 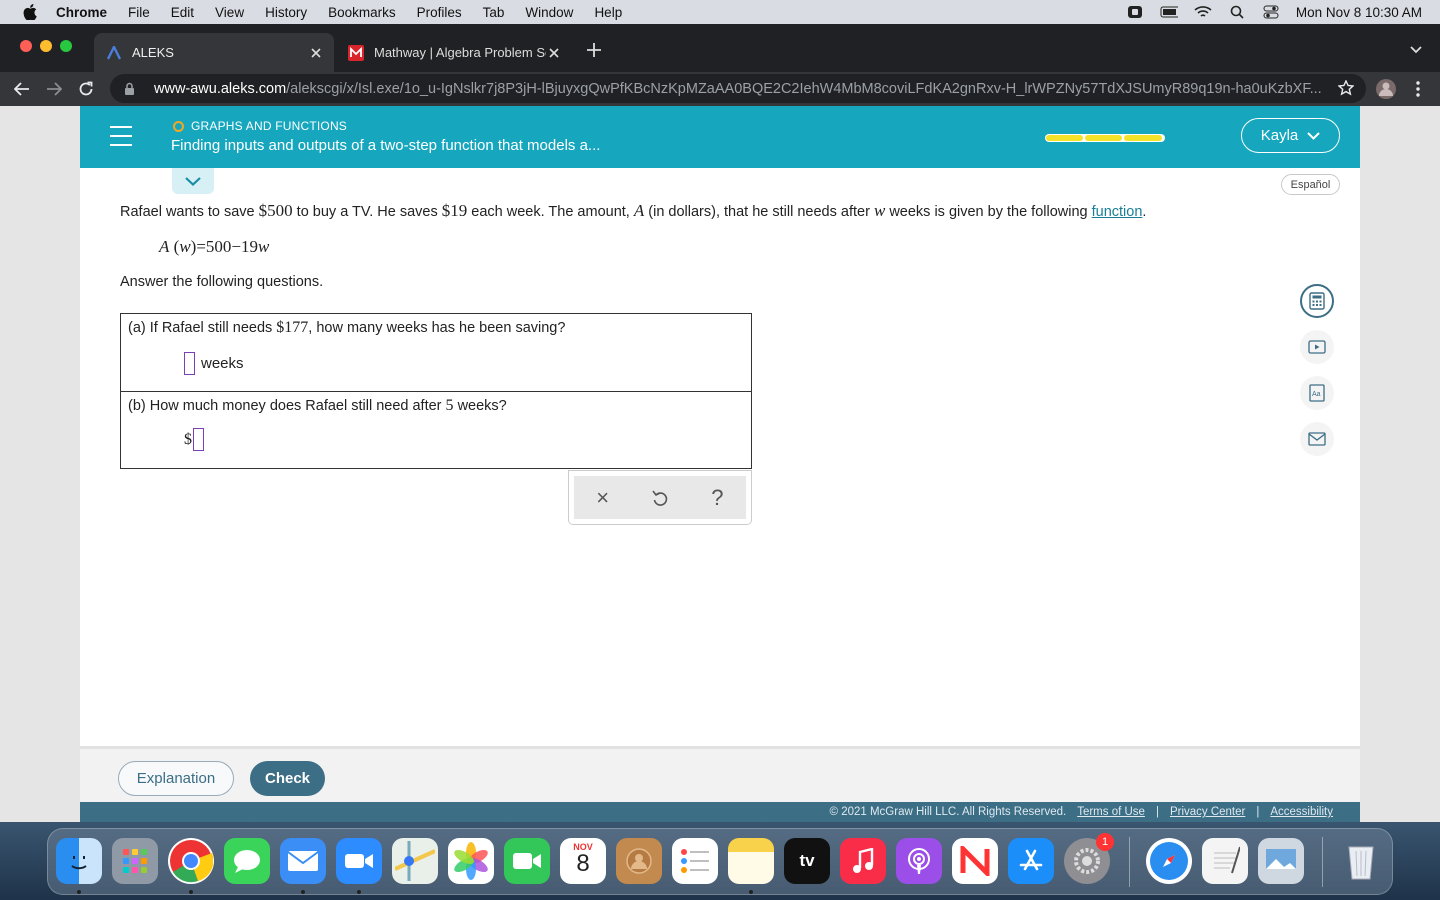 What do you see at coordinates (79, 861) in the screenshot?
I see `finder-icon` at bounding box center [79, 861].